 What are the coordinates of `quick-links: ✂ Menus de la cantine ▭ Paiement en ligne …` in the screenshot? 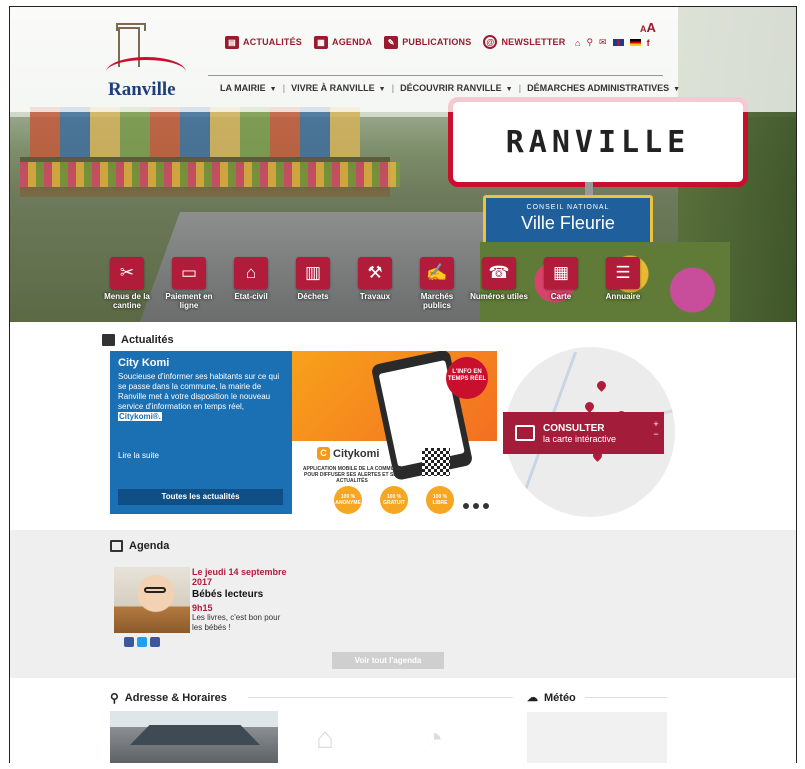 It's located at (373, 283).